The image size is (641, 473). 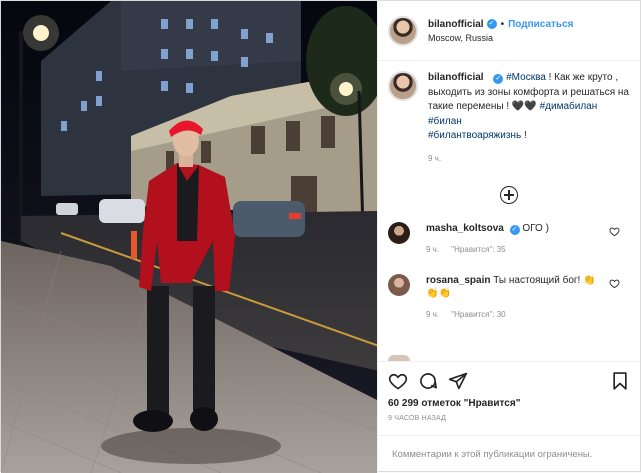 What do you see at coordinates (509, 403) in the screenshot?
I see `like-count: 60 299 отметок "Нравится"` at bounding box center [509, 403].